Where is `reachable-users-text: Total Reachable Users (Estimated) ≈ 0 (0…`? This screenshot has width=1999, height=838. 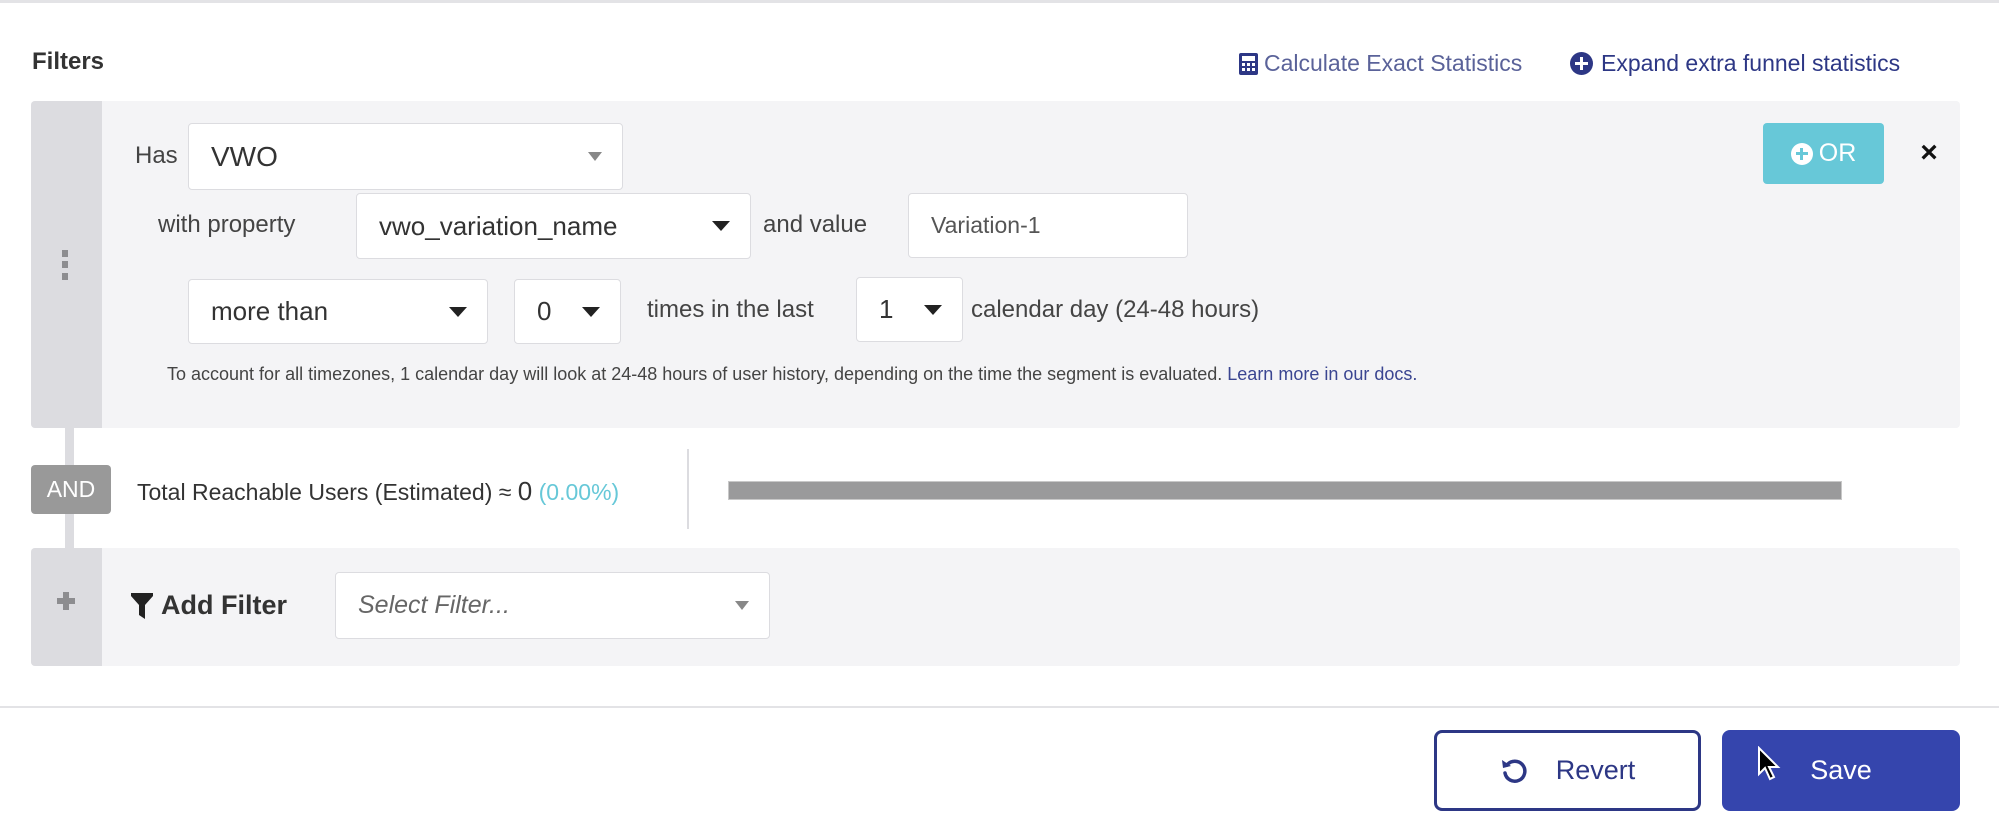 reachable-users-text: Total Reachable Users (Estimated) ≈ 0 (0… is located at coordinates (378, 491).